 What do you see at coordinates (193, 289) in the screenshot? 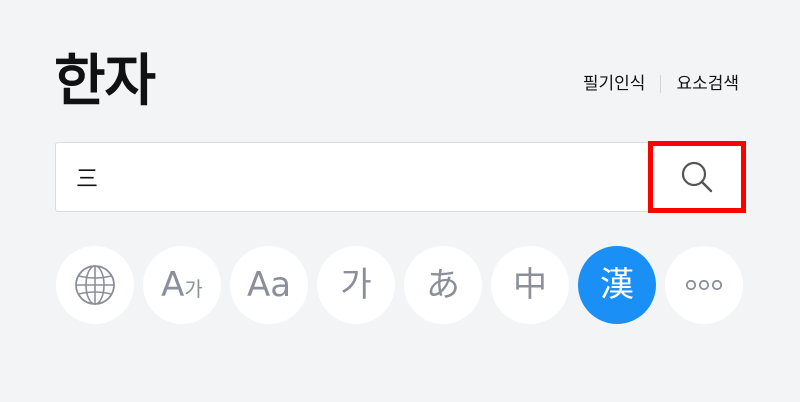
I see `chip-english-korean-sub: 가` at bounding box center [193, 289].